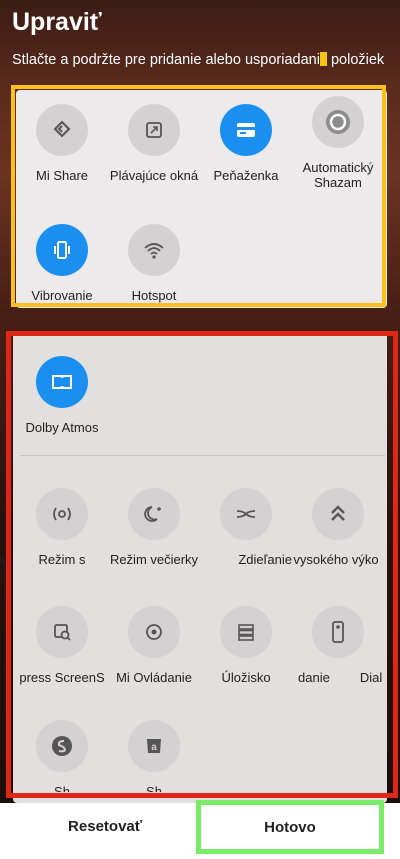 This screenshot has height=859, width=400. I want to click on tile-mode-s: Režim s, so click(62, 527).